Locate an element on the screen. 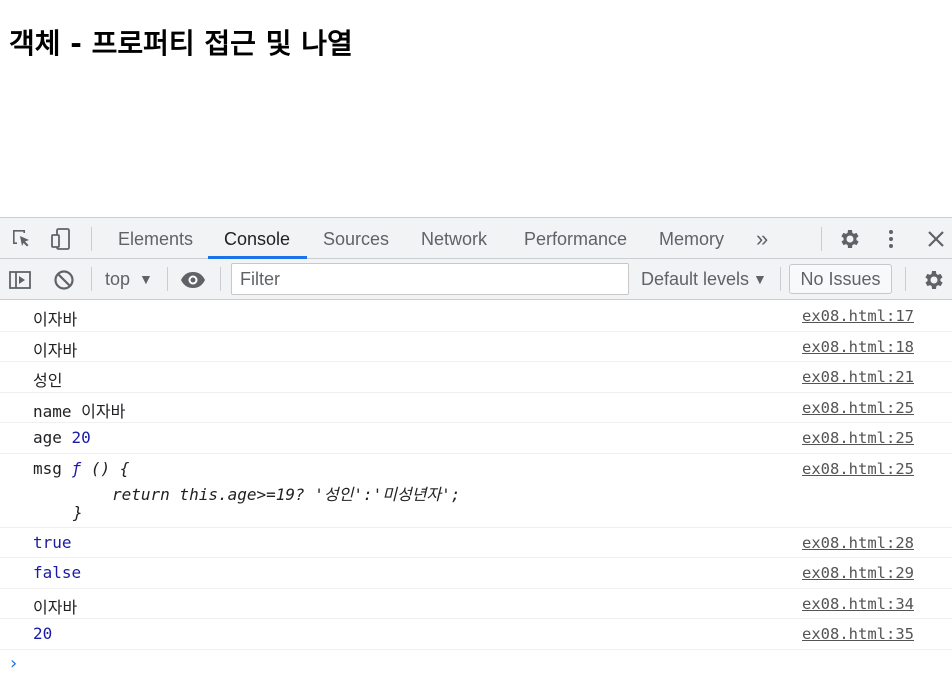 The width and height of the screenshot is (952, 680). close-icon is located at coordinates (936, 239).